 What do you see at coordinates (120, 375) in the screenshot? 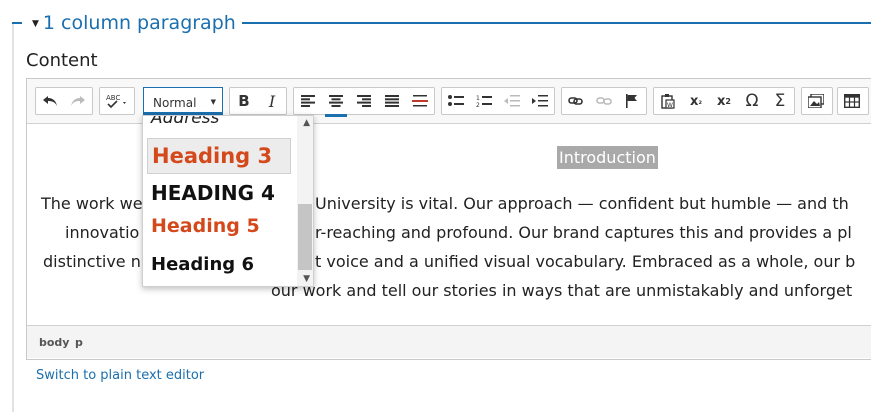
I see `switch-to-plain-text-link: Switch to plain text editor` at bounding box center [120, 375].